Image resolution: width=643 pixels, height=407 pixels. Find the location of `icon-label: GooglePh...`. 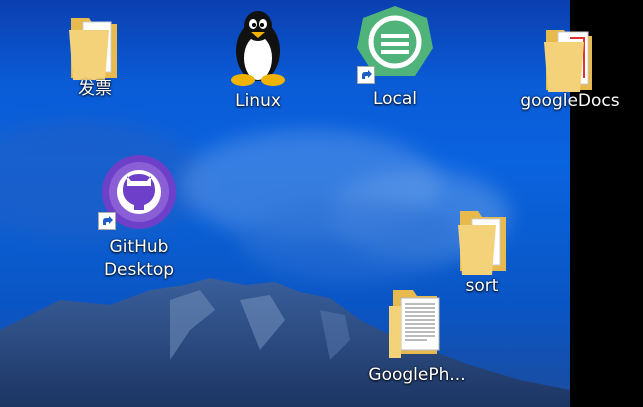

icon-label: GooglePh... is located at coordinates (417, 375).